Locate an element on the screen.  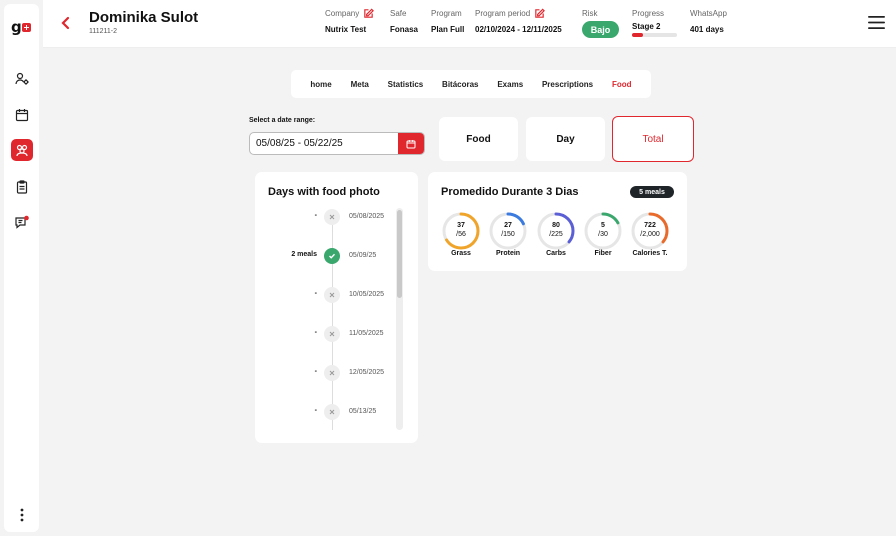
date-range-picker is located at coordinates (337, 143).